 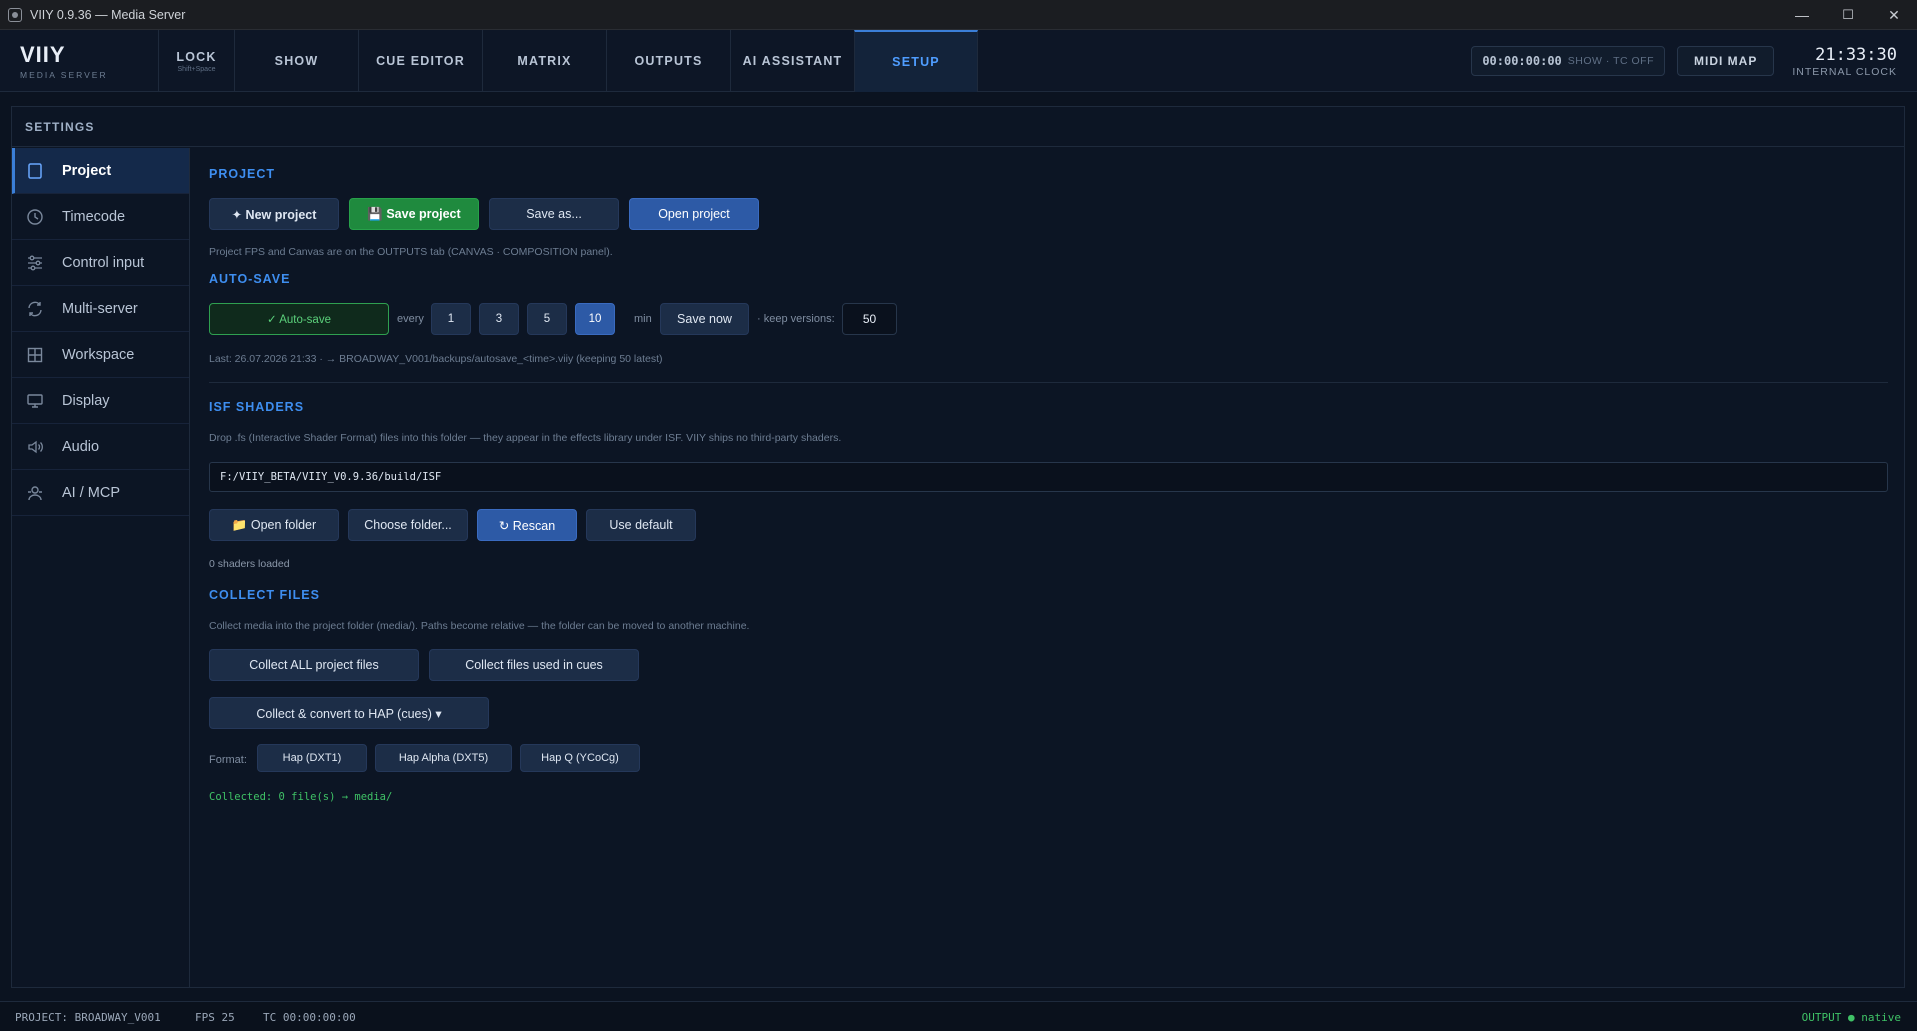 What do you see at coordinates (250, 279) in the screenshot?
I see `autosave-section-title: AUTO-SAVE` at bounding box center [250, 279].